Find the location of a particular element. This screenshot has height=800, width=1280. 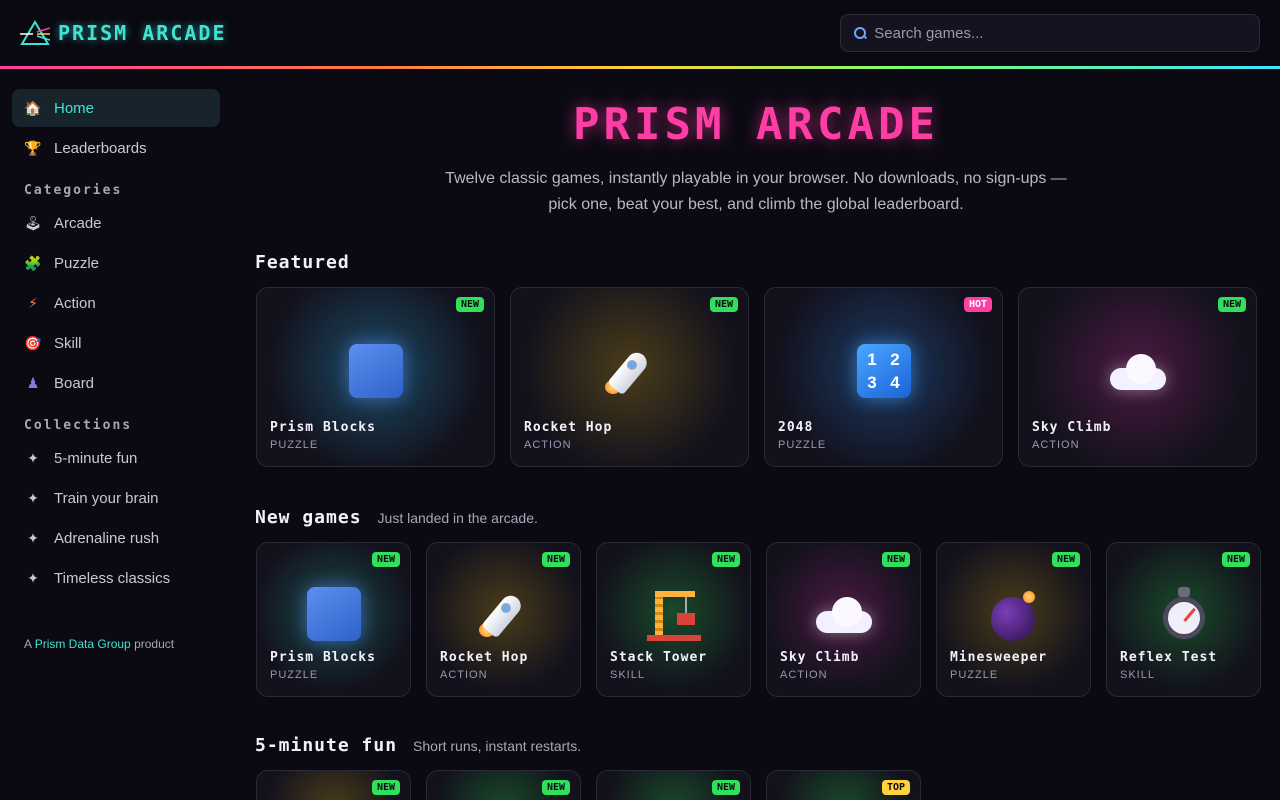

game-name: 2048 is located at coordinates (796, 427).